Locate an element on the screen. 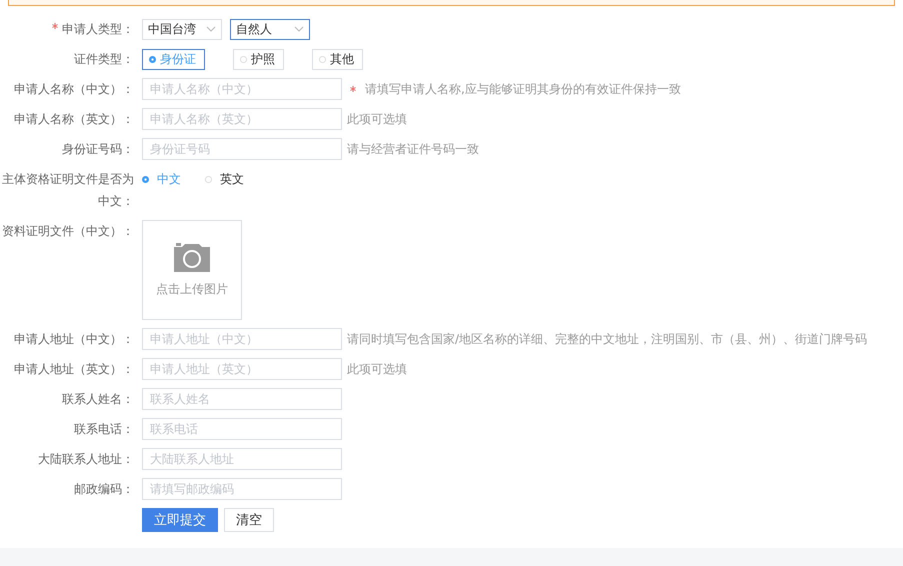 The width and height of the screenshot is (903, 566). camera-icon is located at coordinates (192, 257).